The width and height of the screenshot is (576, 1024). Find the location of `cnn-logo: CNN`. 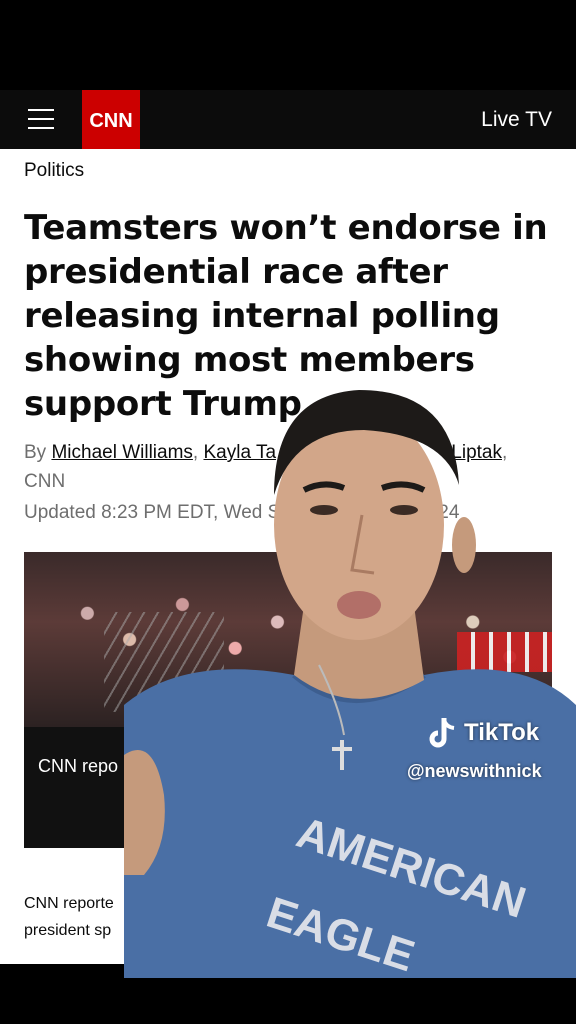

cnn-logo: CNN is located at coordinates (111, 119).